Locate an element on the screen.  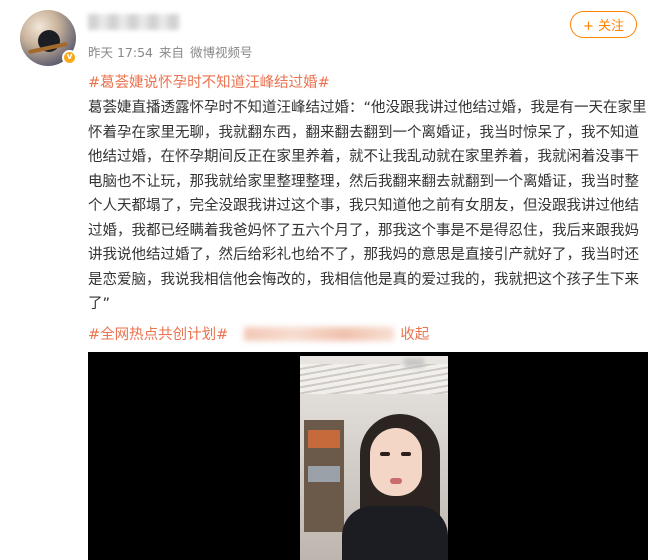
follow-button: + 关注 is located at coordinates (603, 24).